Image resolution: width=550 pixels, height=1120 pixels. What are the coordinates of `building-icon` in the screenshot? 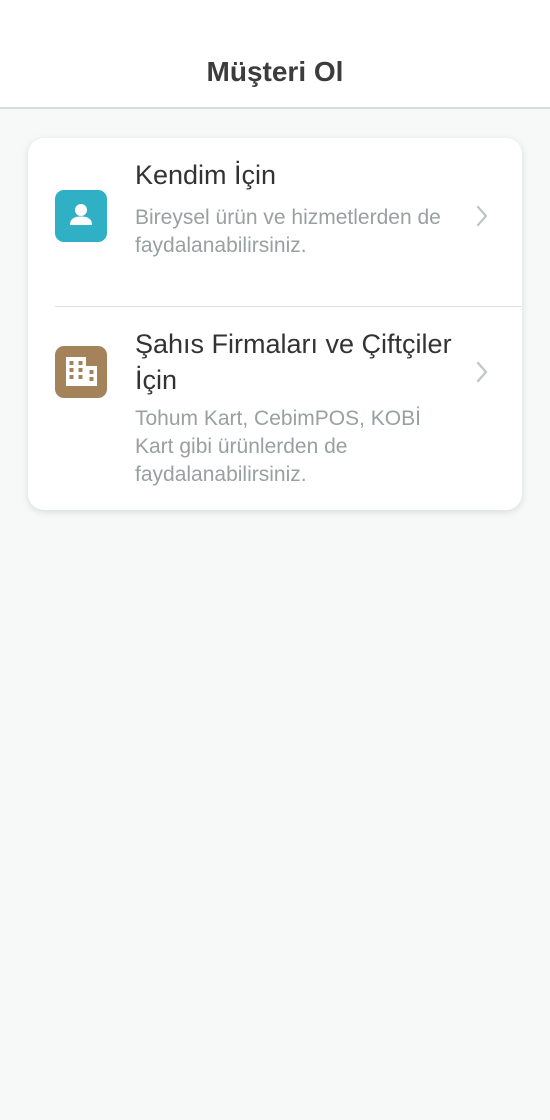 It's located at (81, 372).